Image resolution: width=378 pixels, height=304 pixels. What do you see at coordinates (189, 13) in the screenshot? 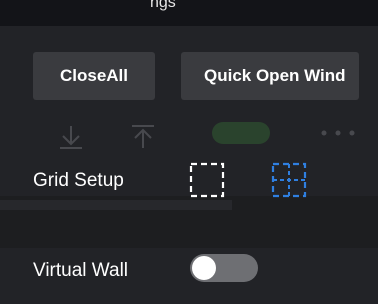
I see `window-top-strip: ngs` at bounding box center [189, 13].